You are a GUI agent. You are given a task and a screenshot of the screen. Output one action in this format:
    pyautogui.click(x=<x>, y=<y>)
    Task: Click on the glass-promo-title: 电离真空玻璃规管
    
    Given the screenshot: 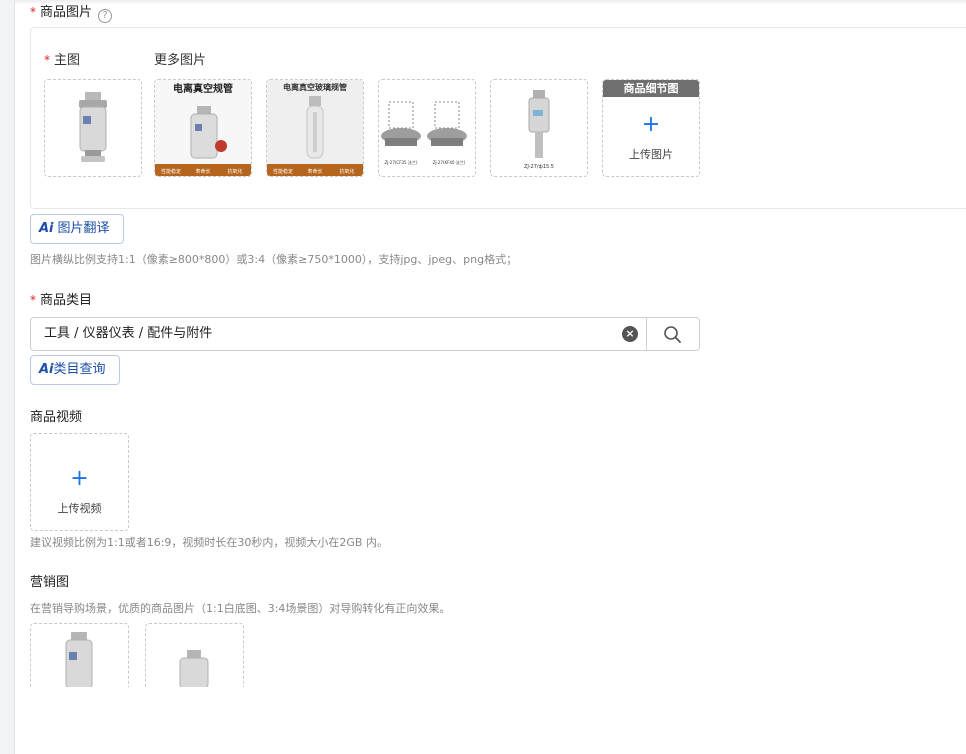 What is the action you would take?
    pyautogui.click(x=315, y=87)
    